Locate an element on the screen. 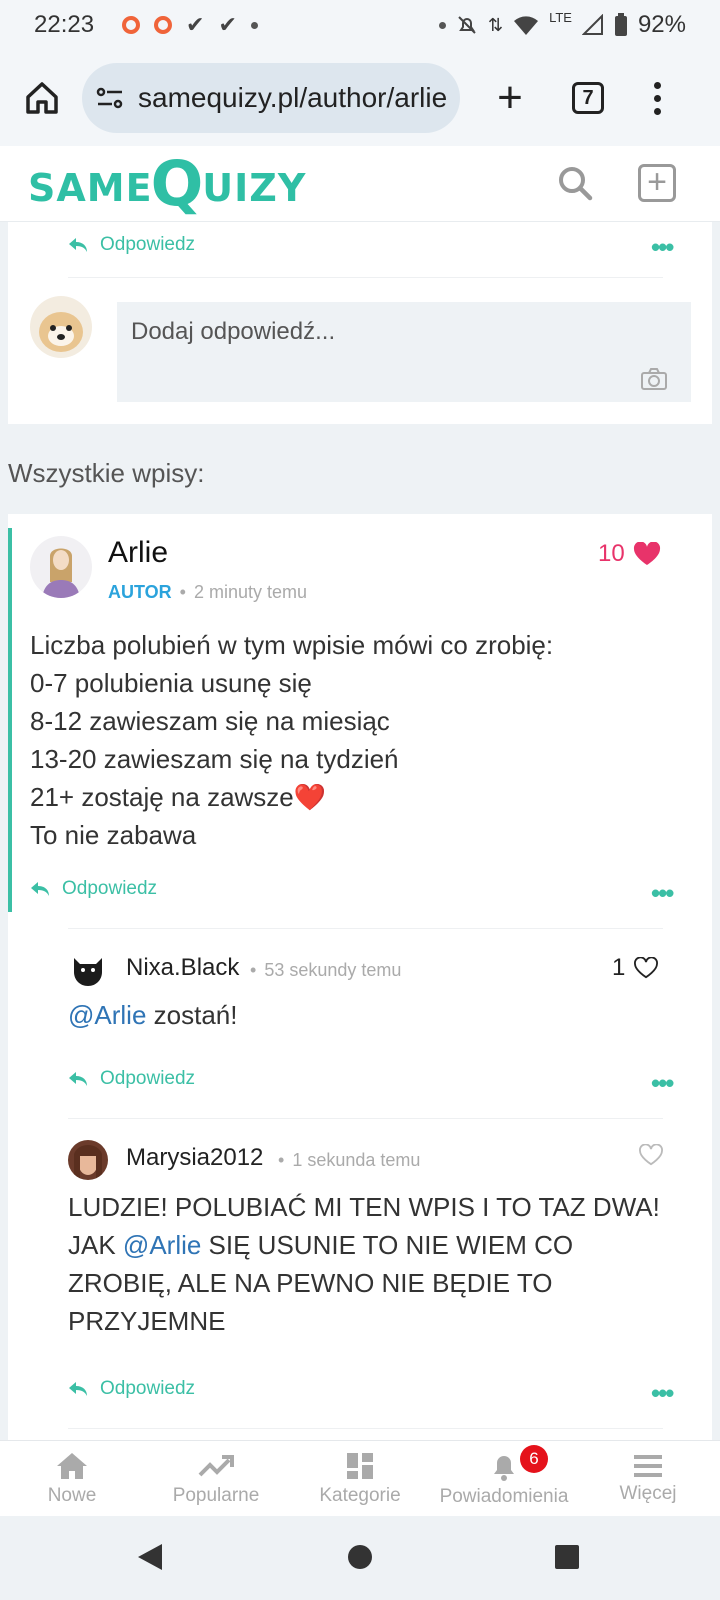 Image resolution: width=720 pixels, height=1600 pixels. comment-like-button: 1 is located at coordinates (635, 968).